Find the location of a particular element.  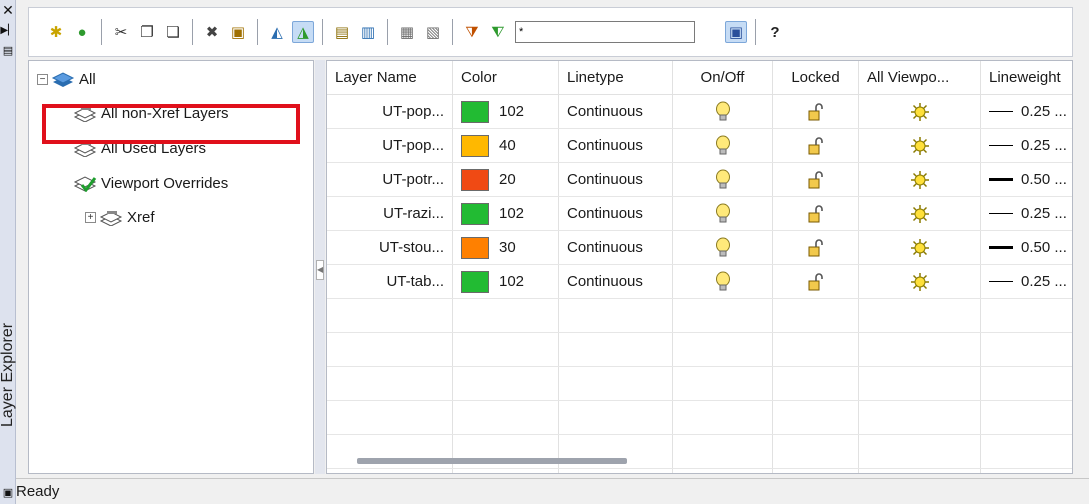

properties-icon: ▣ is located at coordinates (238, 32).